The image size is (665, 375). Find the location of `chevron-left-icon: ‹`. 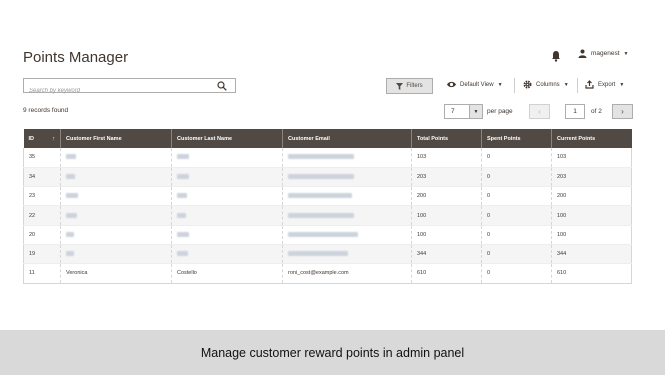

chevron-left-icon: ‹ is located at coordinates (539, 111).